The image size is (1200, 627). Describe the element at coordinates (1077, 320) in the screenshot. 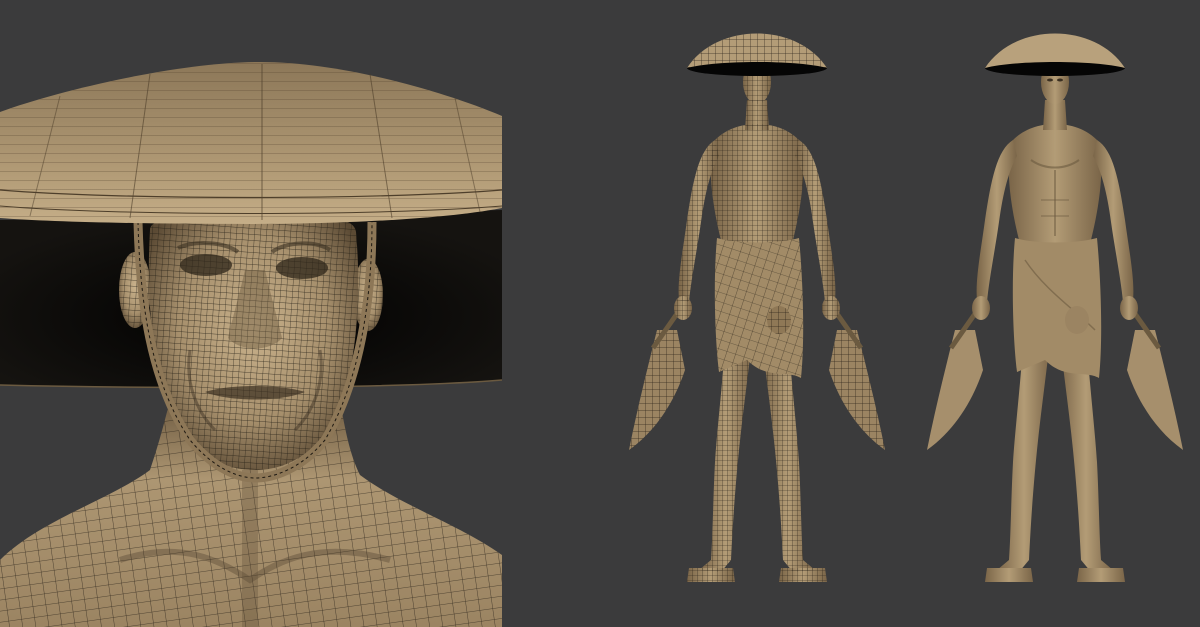

I see `gourd` at that location.